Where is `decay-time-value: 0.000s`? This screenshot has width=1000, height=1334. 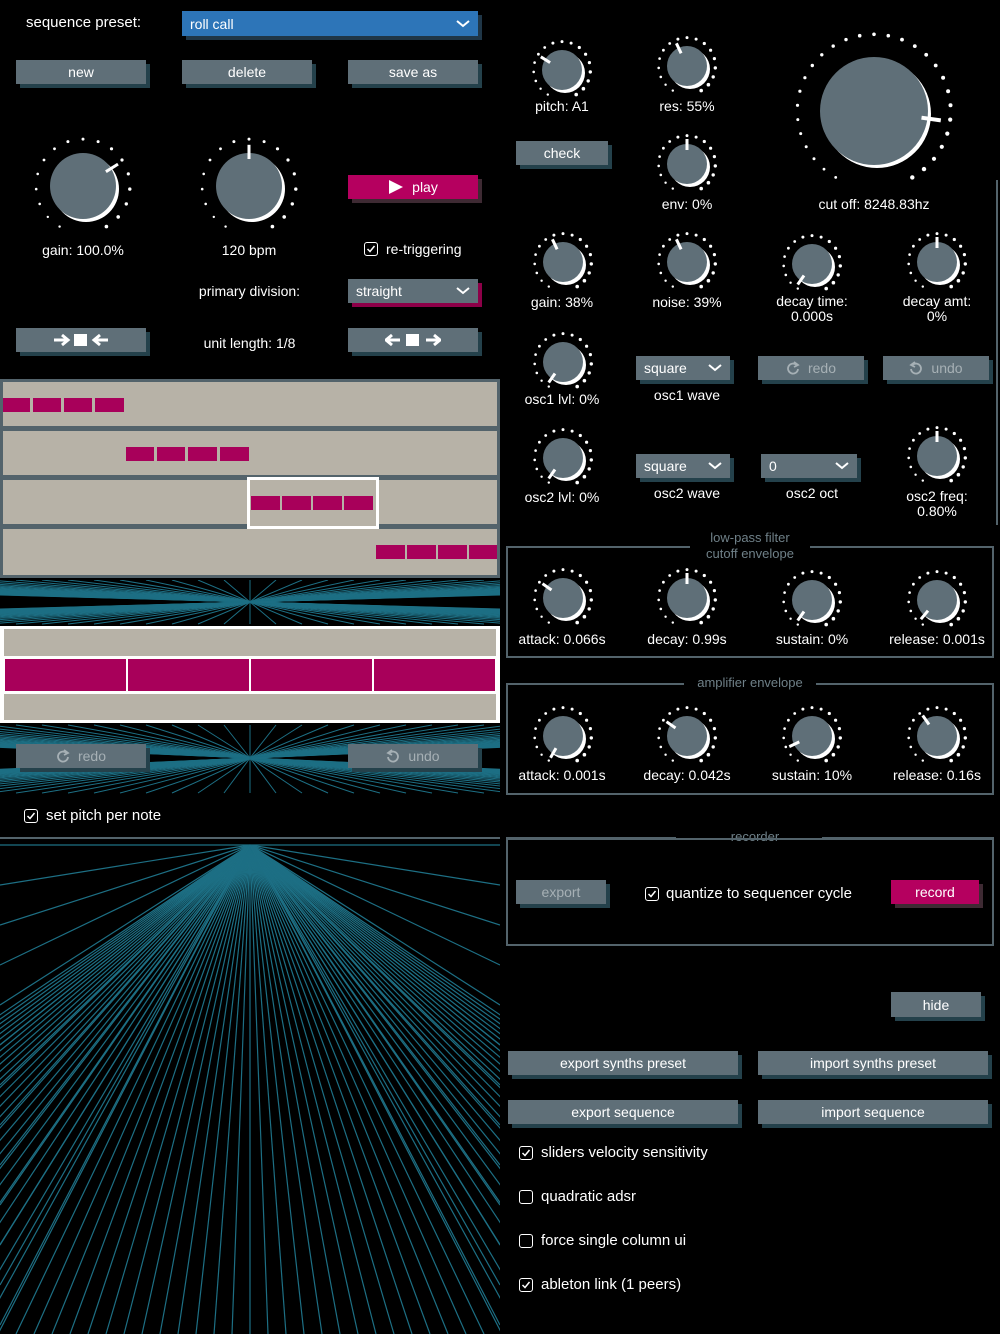
decay-time-value: 0.000s is located at coordinates (812, 316).